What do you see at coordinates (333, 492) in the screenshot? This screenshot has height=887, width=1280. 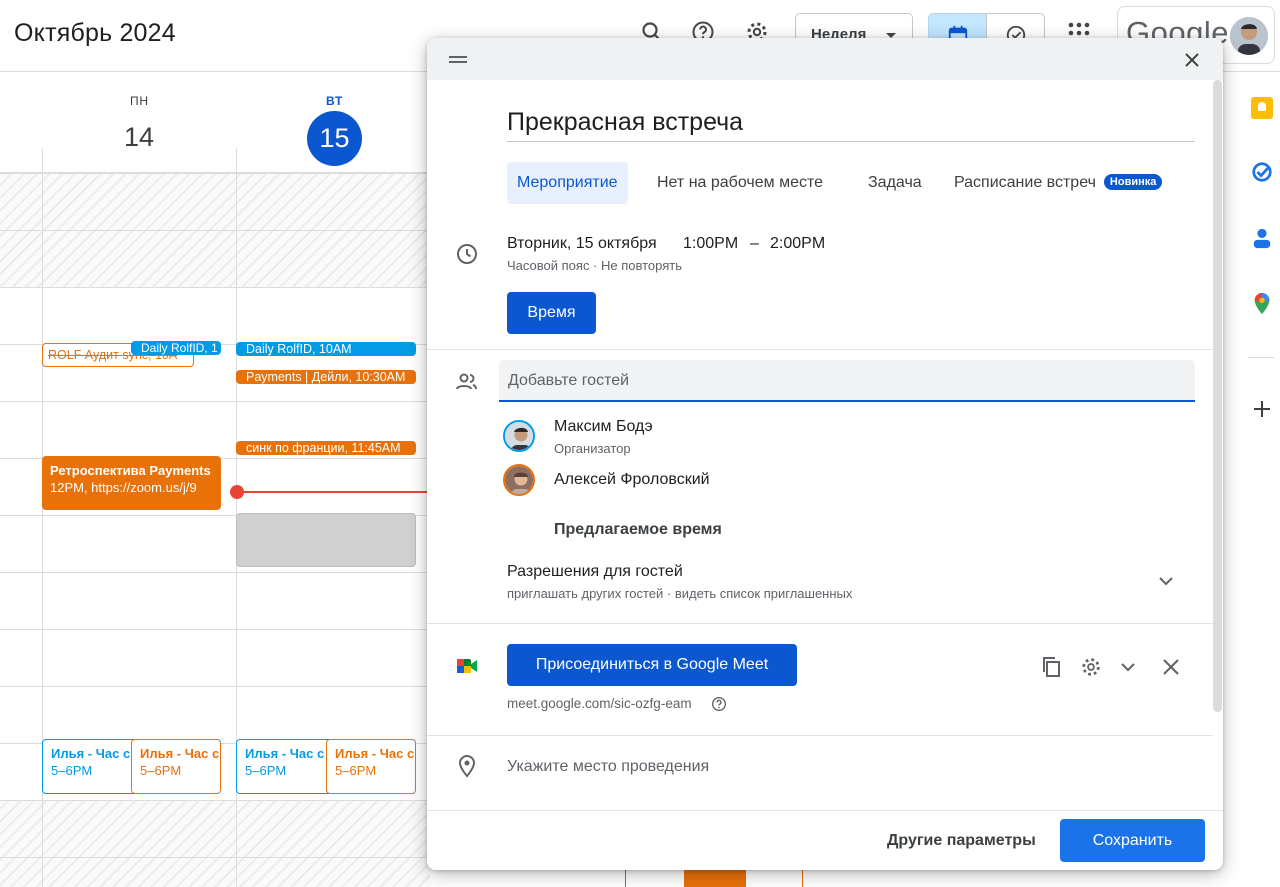 I see `current-time-line` at bounding box center [333, 492].